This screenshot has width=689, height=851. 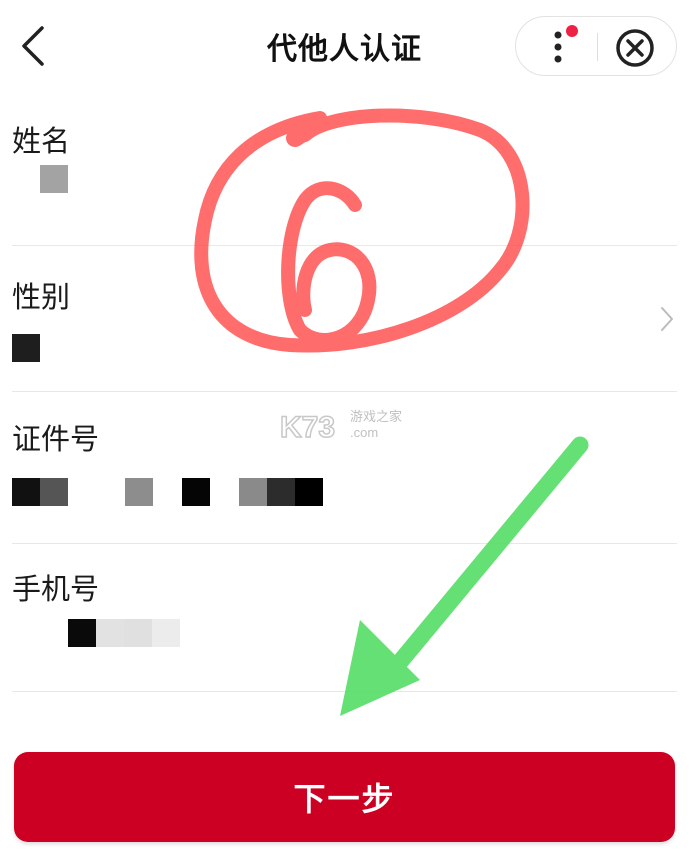 I want to click on watermark-cn: 游戏之家, so click(x=376, y=417).